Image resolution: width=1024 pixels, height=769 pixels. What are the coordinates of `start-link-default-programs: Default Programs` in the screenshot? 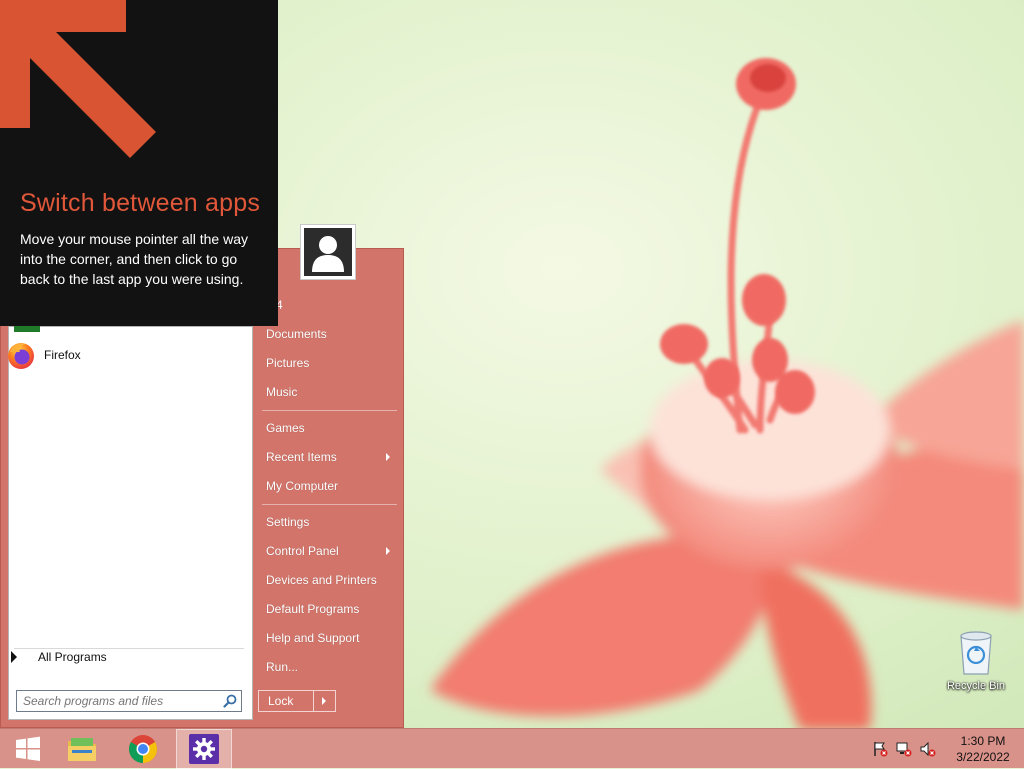 It's located at (312, 609).